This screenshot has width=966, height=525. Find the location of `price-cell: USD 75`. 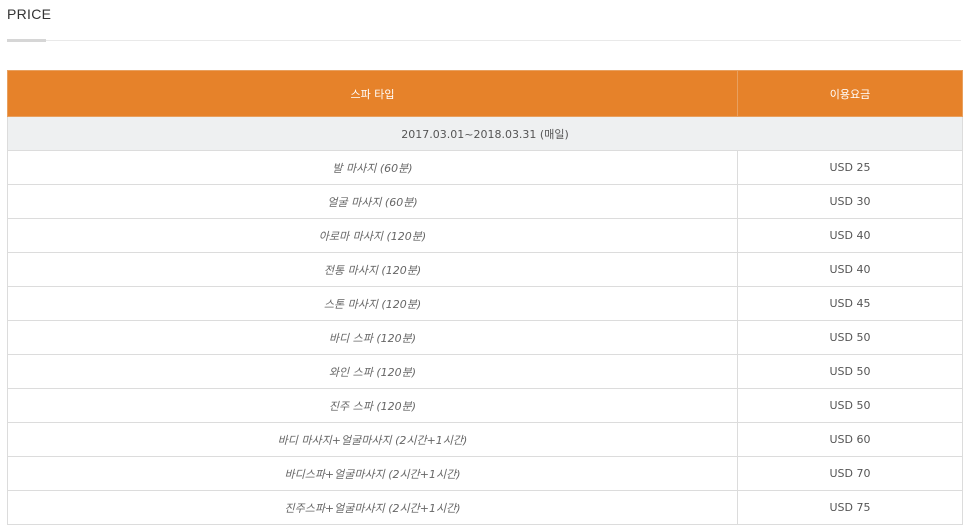

price-cell: USD 75 is located at coordinates (850, 507).